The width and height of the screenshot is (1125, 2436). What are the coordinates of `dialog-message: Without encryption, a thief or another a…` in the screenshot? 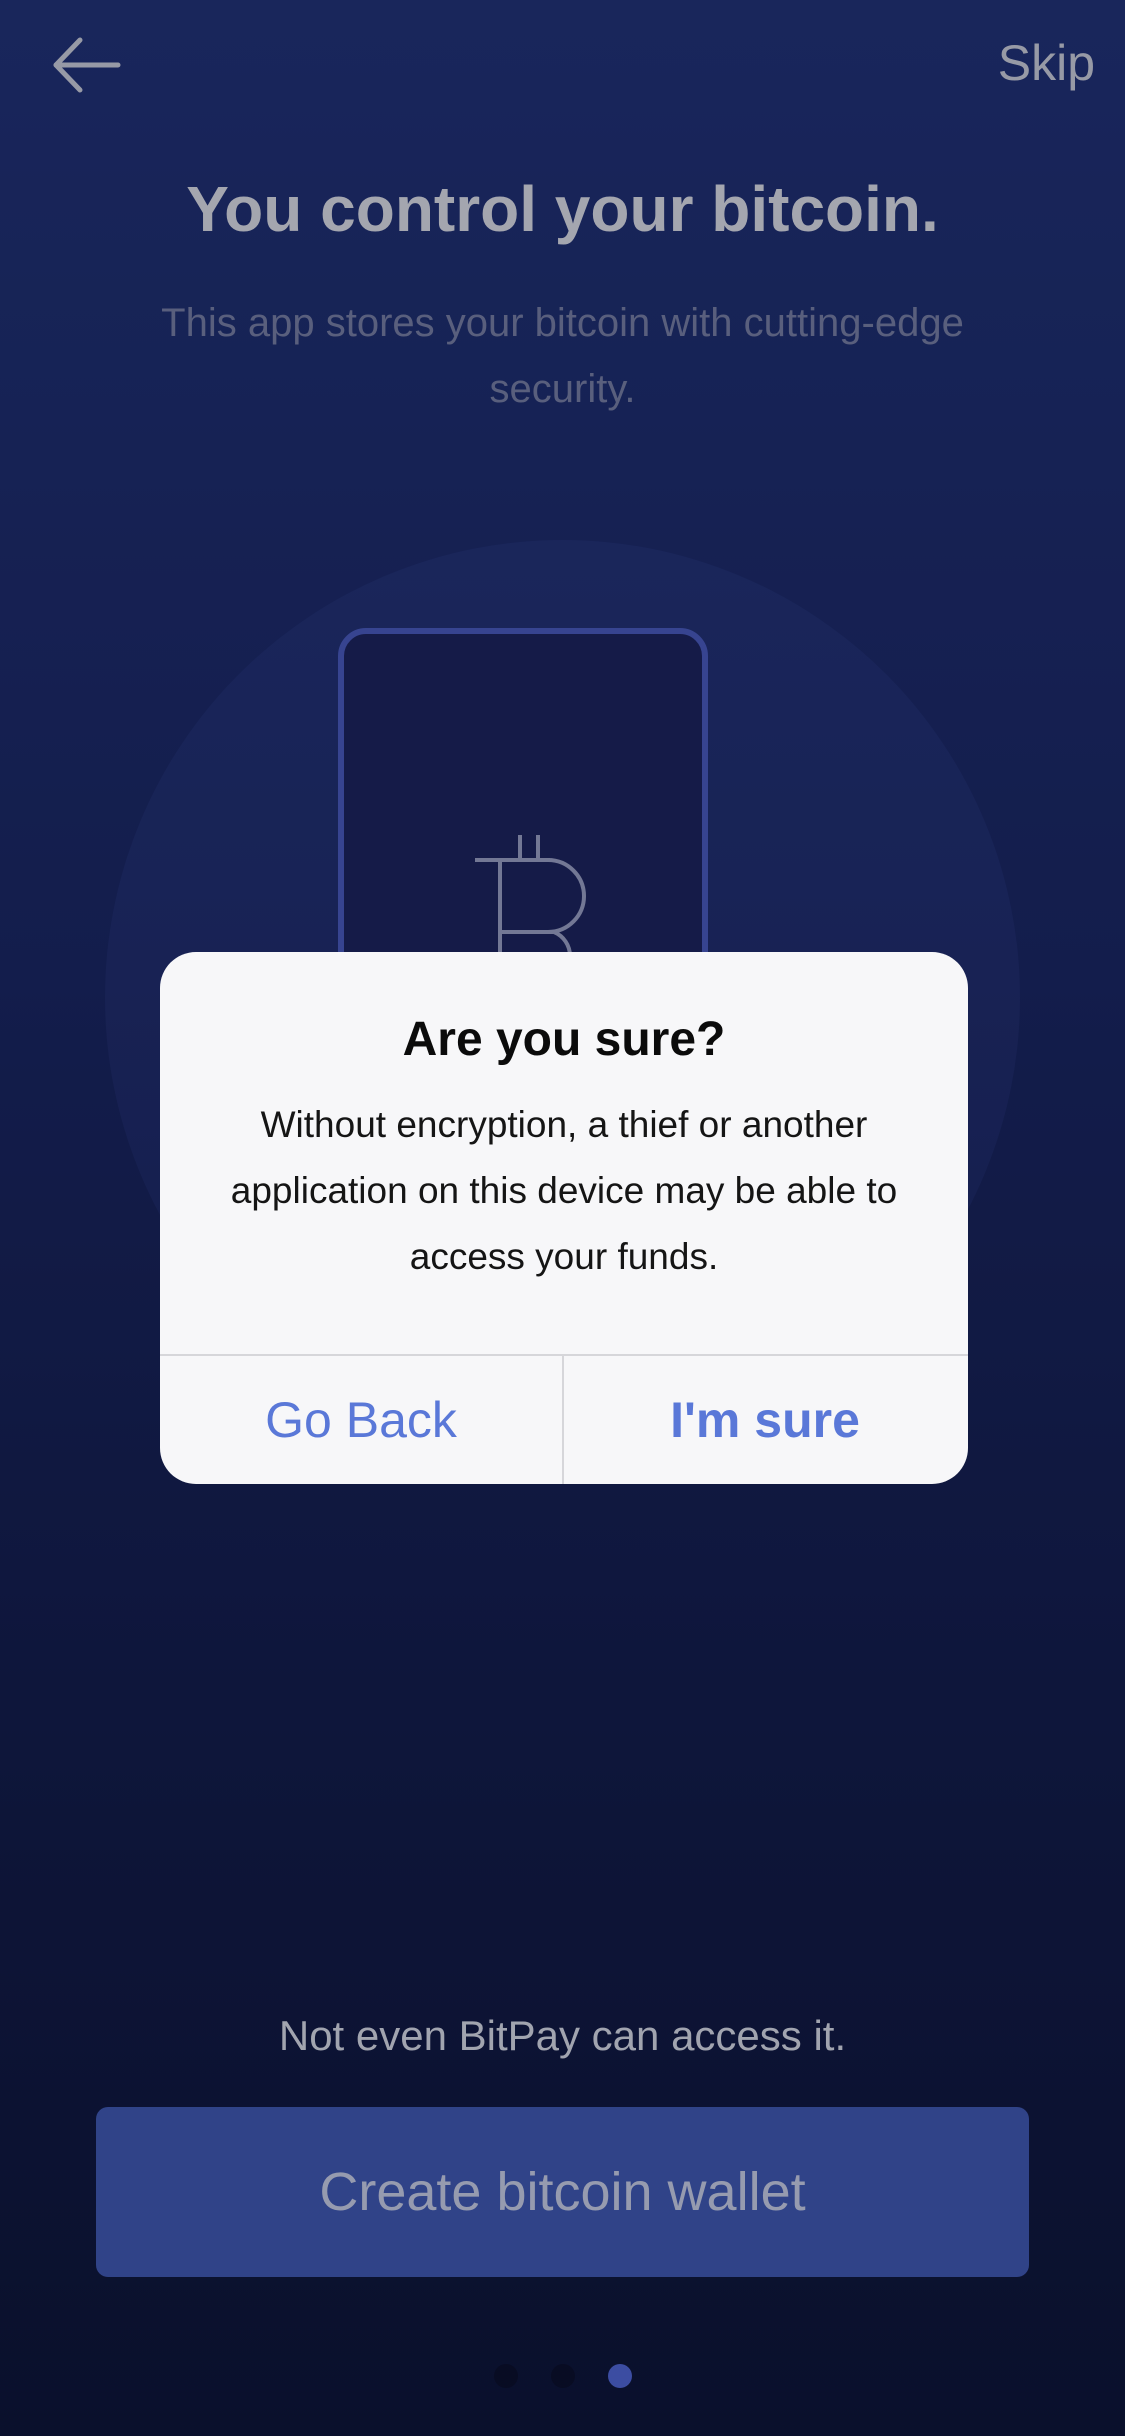 It's located at (564, 1190).